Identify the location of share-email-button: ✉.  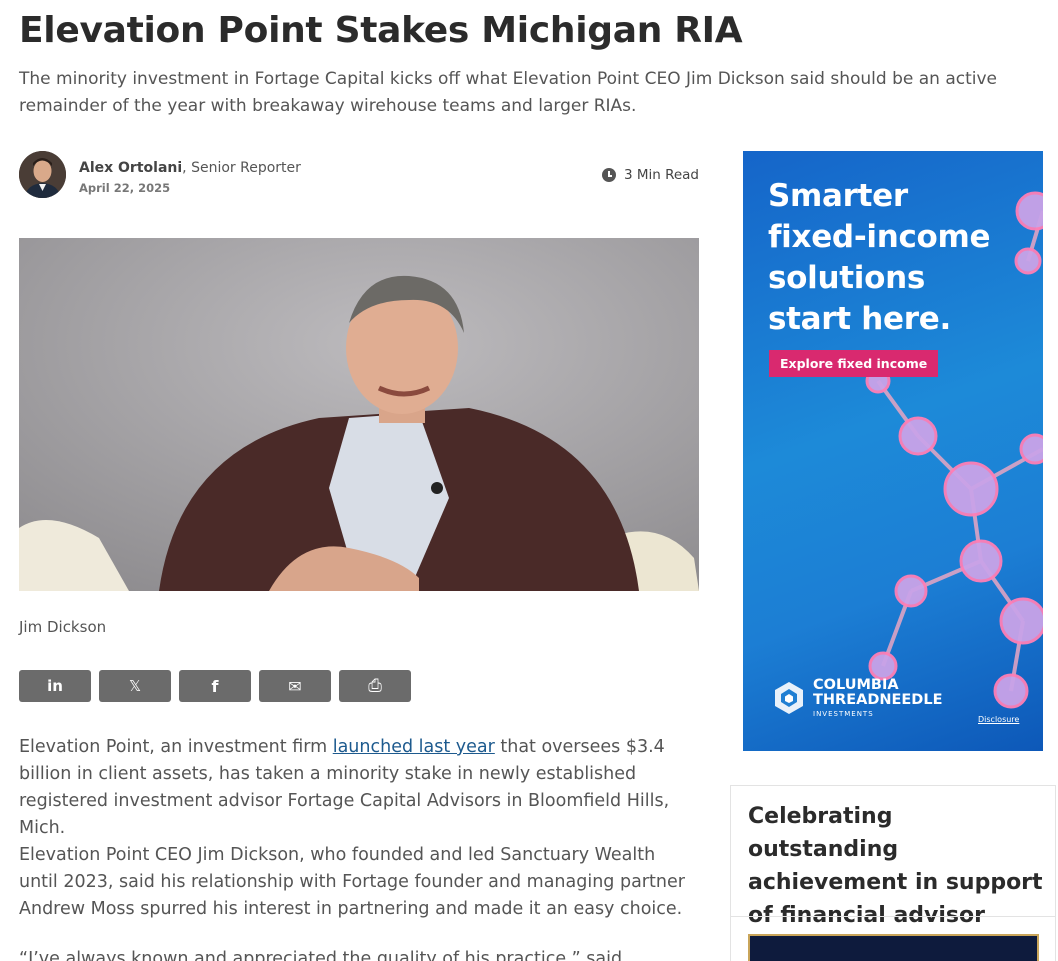
(295, 686).